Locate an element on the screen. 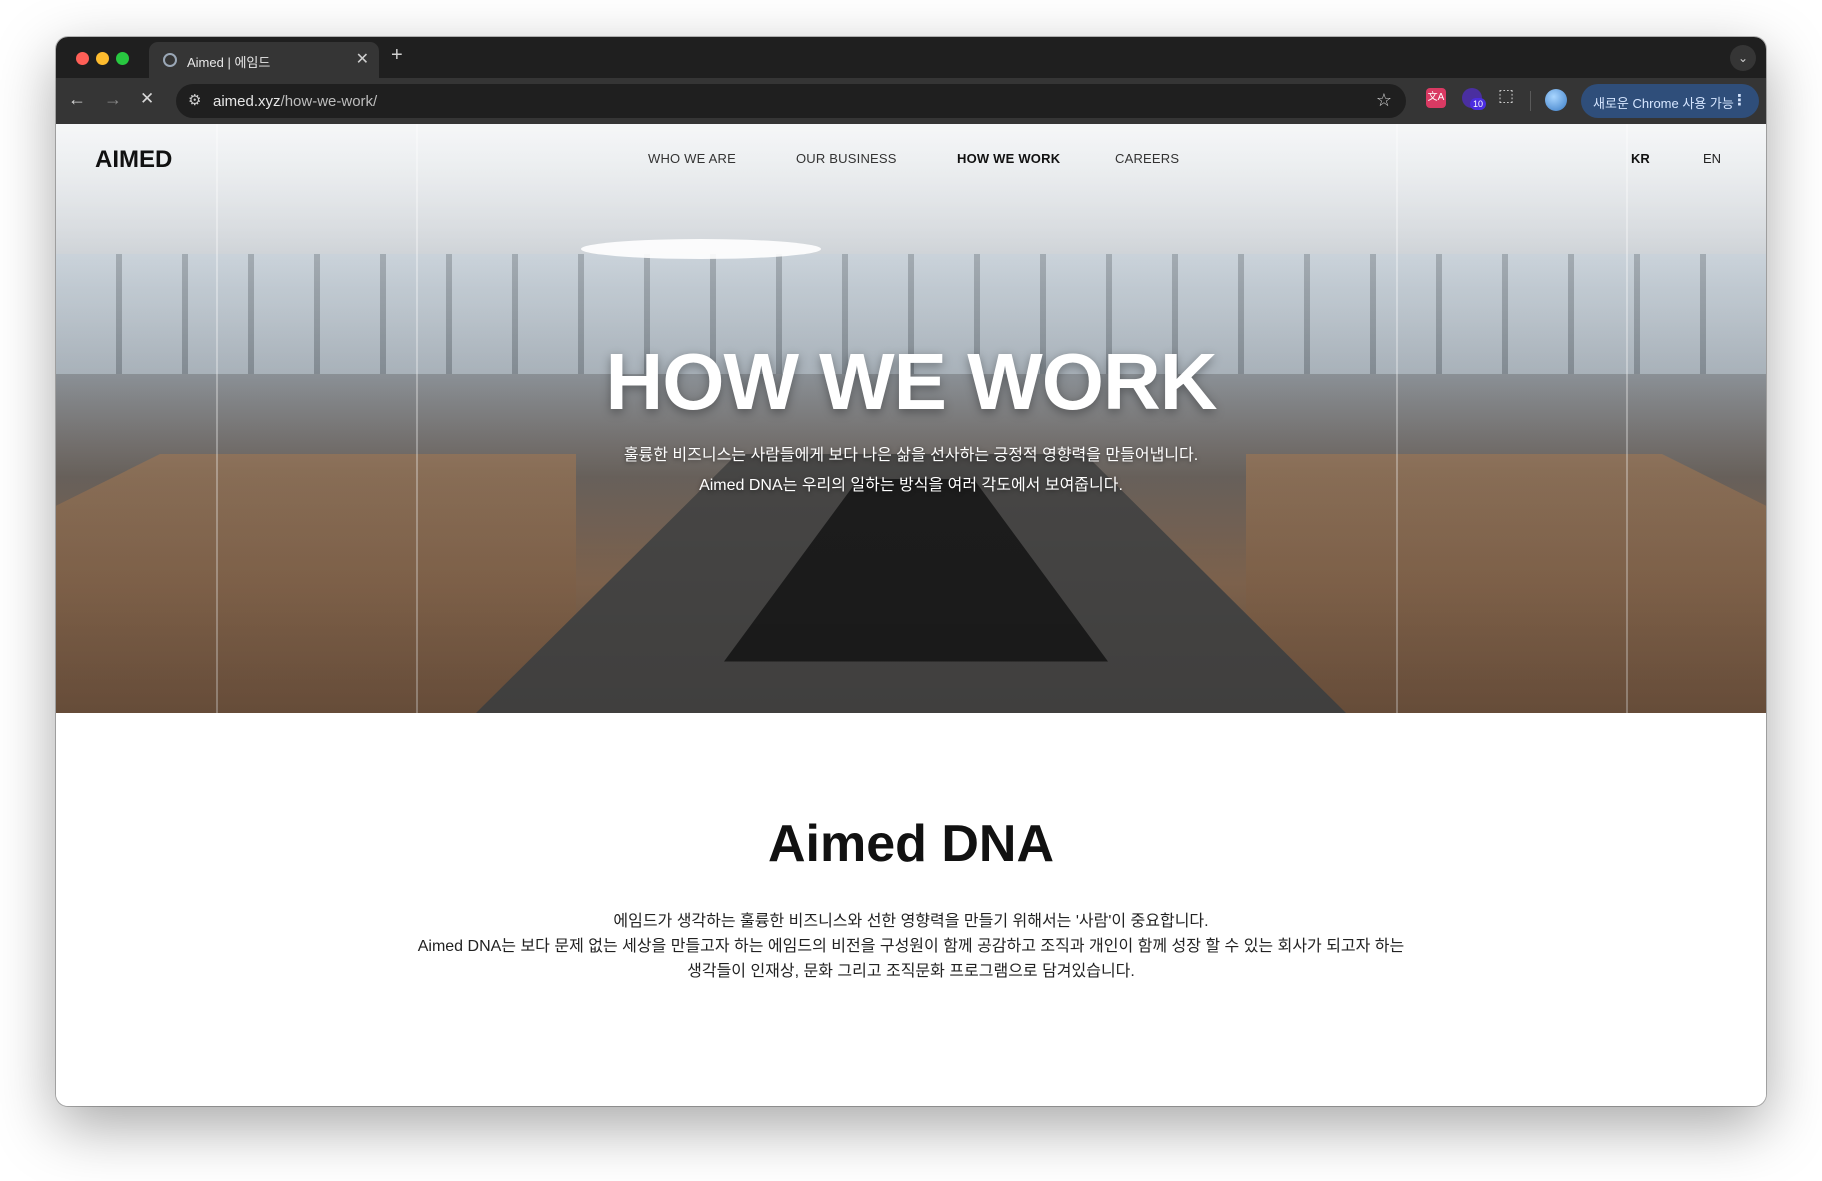  minimize-window-button is located at coordinates (102, 58).